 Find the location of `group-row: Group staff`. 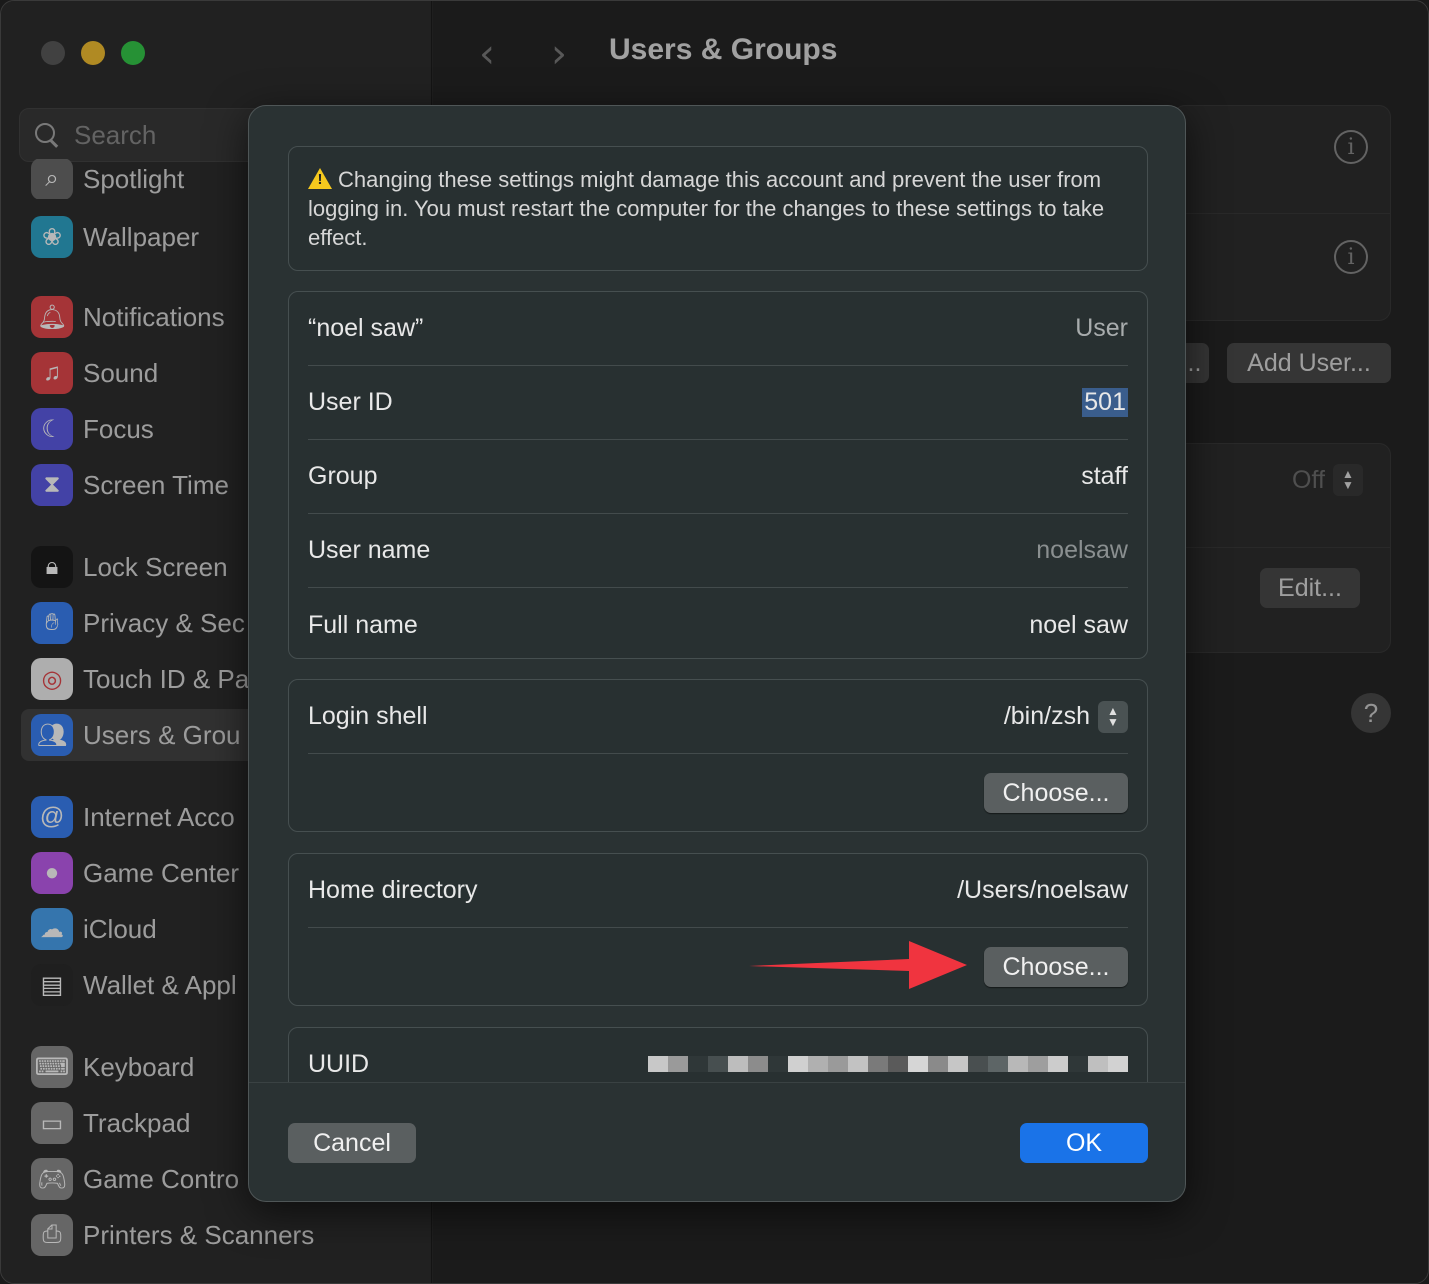

group-row: Group staff is located at coordinates (718, 477).